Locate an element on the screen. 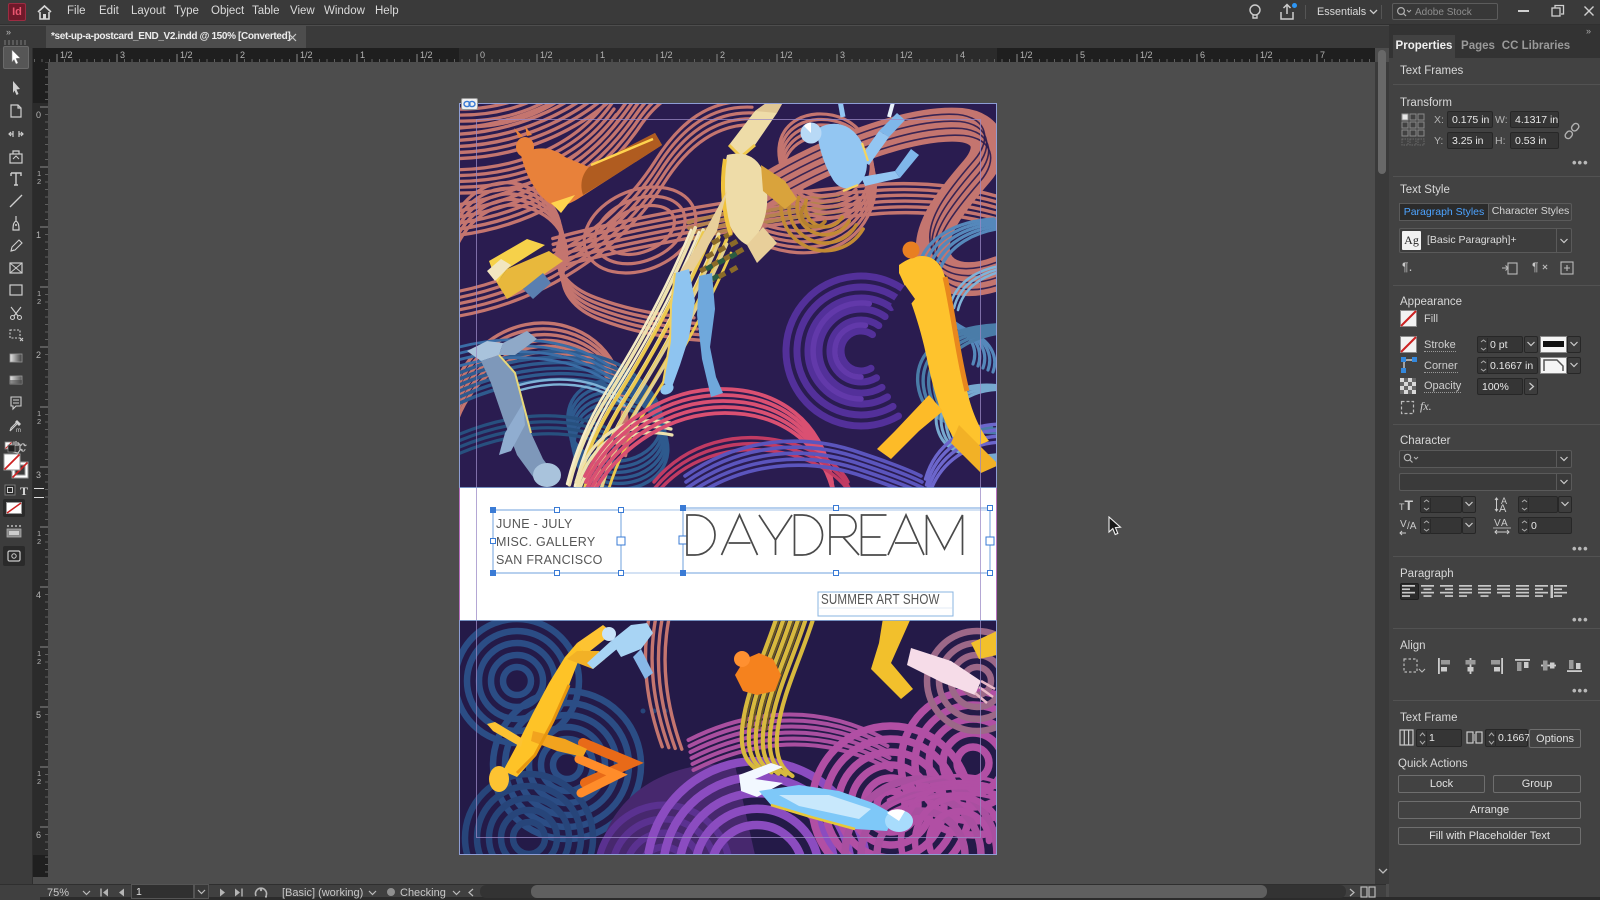 This screenshot has height=900, width=1600. svg-text: 7 is located at coordinates (1322, 55).